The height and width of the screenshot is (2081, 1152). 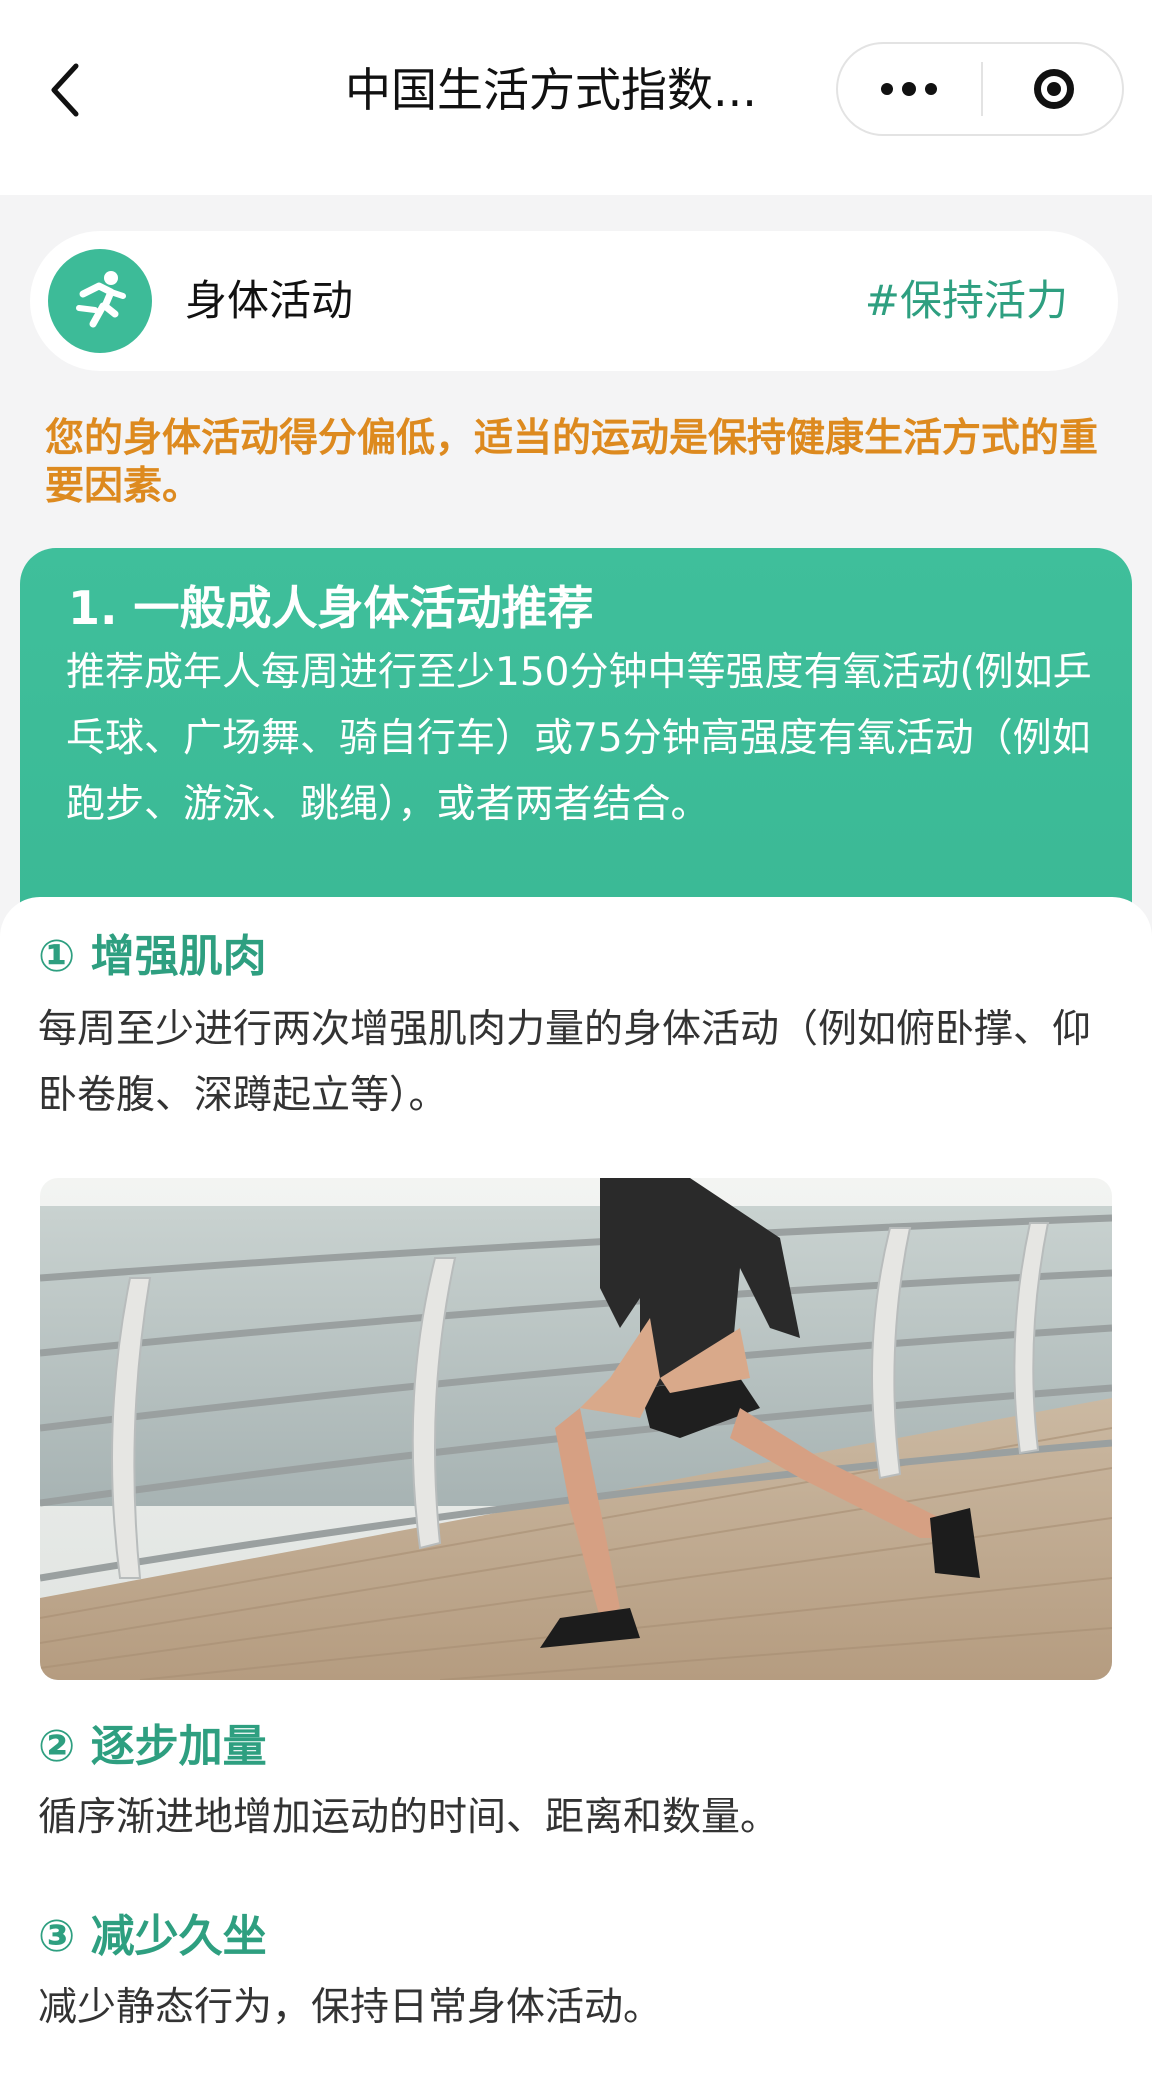 I want to click on category-title: 身体活动, so click(x=269, y=300).